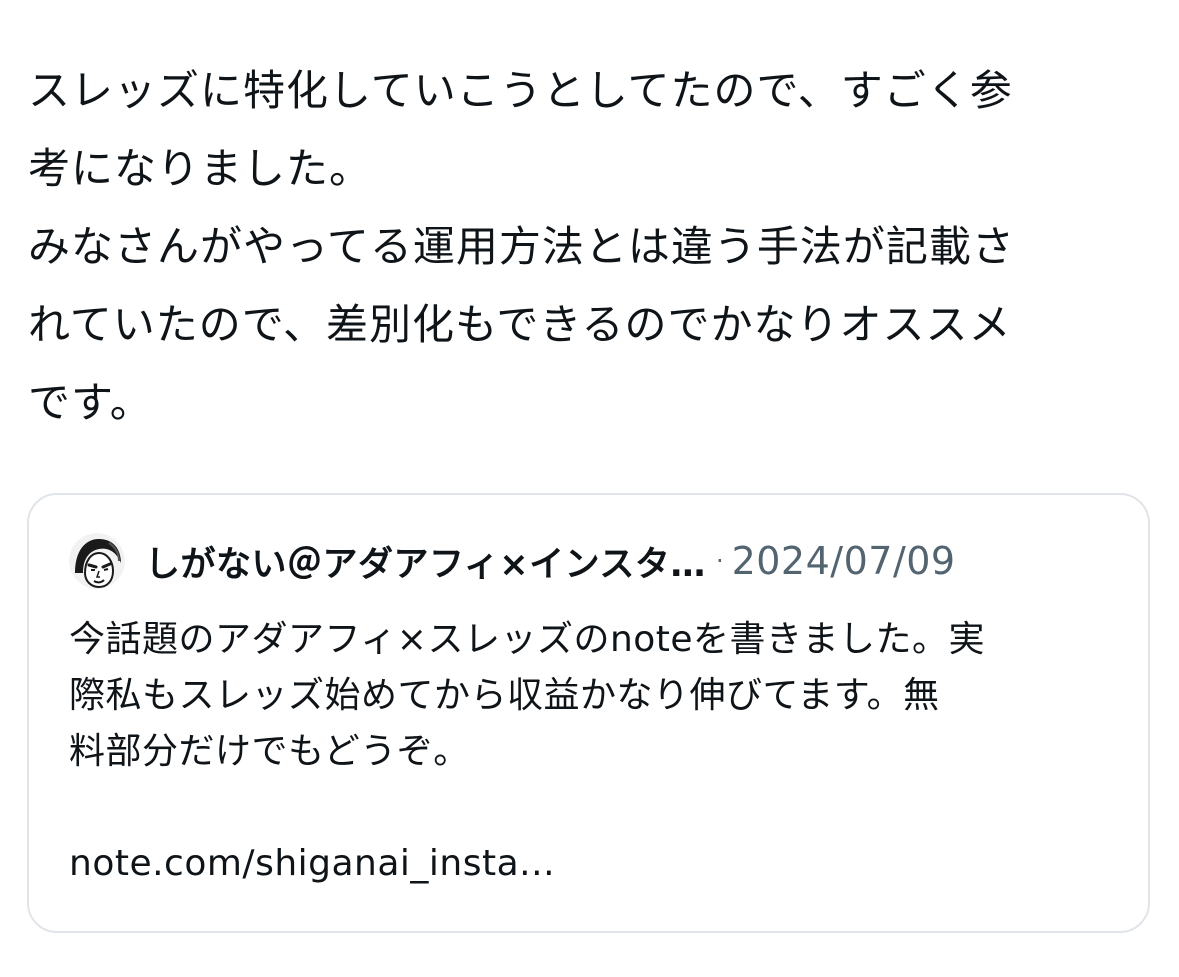 This screenshot has height=977, width=1179. I want to click on quoted-text-line-2: 際私もスレッズ始めてから収益かなり伸びてます。無, so click(504, 695).